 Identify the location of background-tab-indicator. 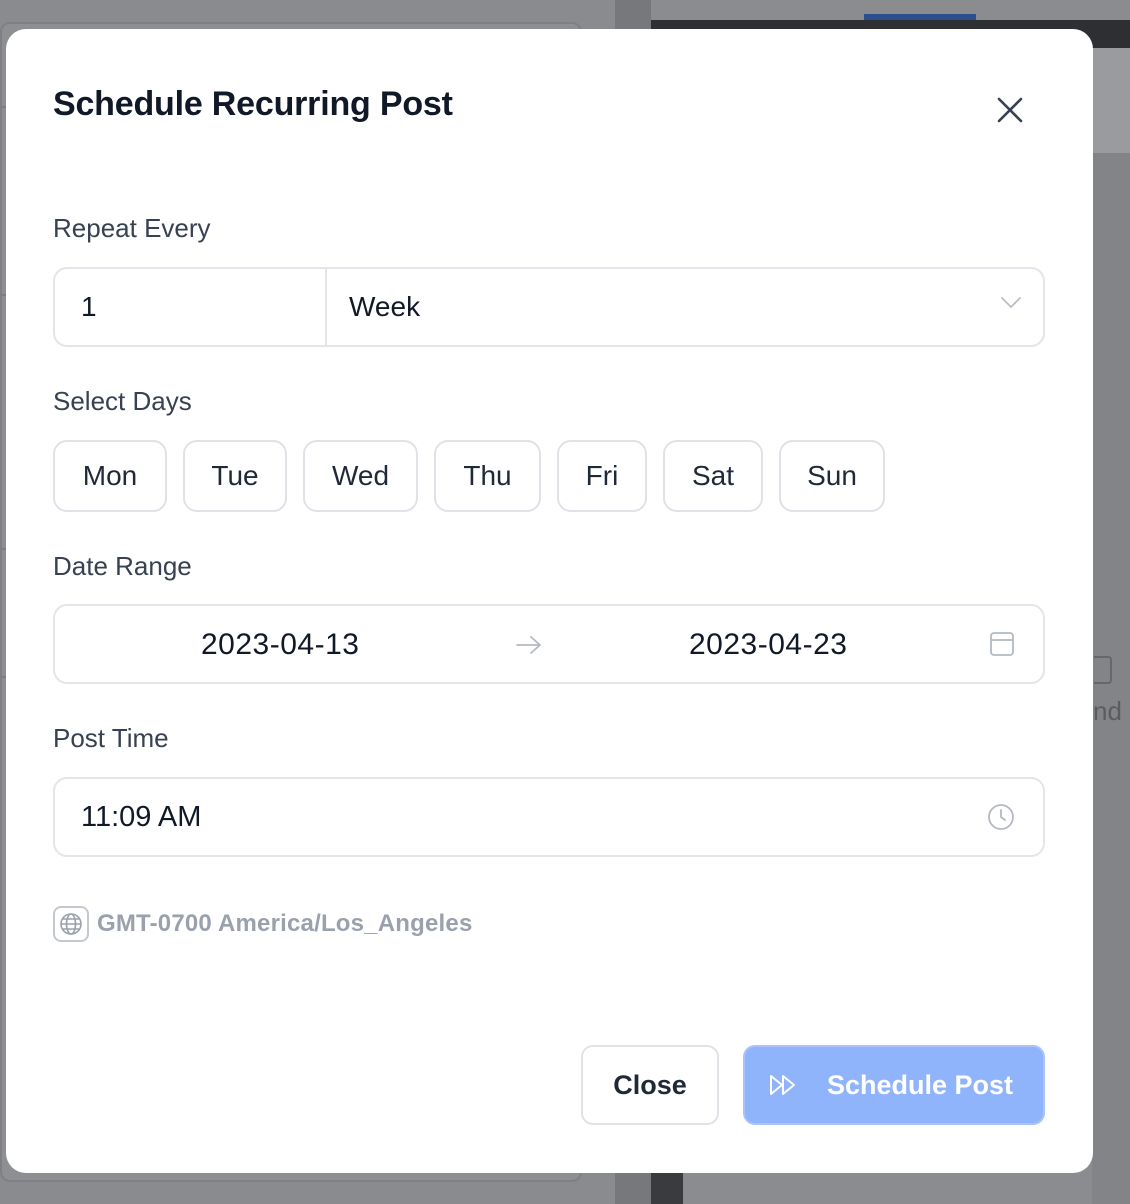
(920, 17).